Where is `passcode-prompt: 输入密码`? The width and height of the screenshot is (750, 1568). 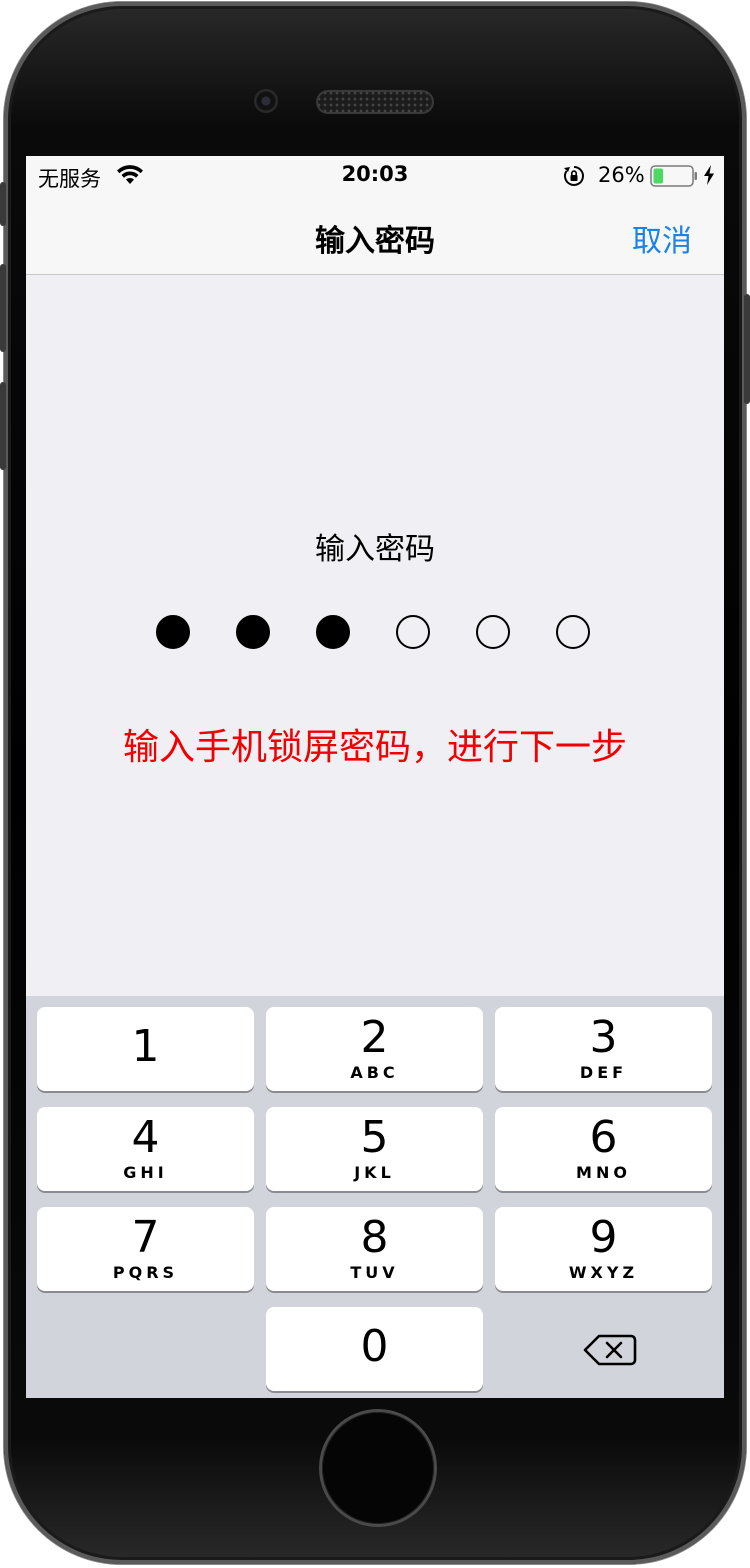
passcode-prompt: 输入密码 is located at coordinates (375, 549).